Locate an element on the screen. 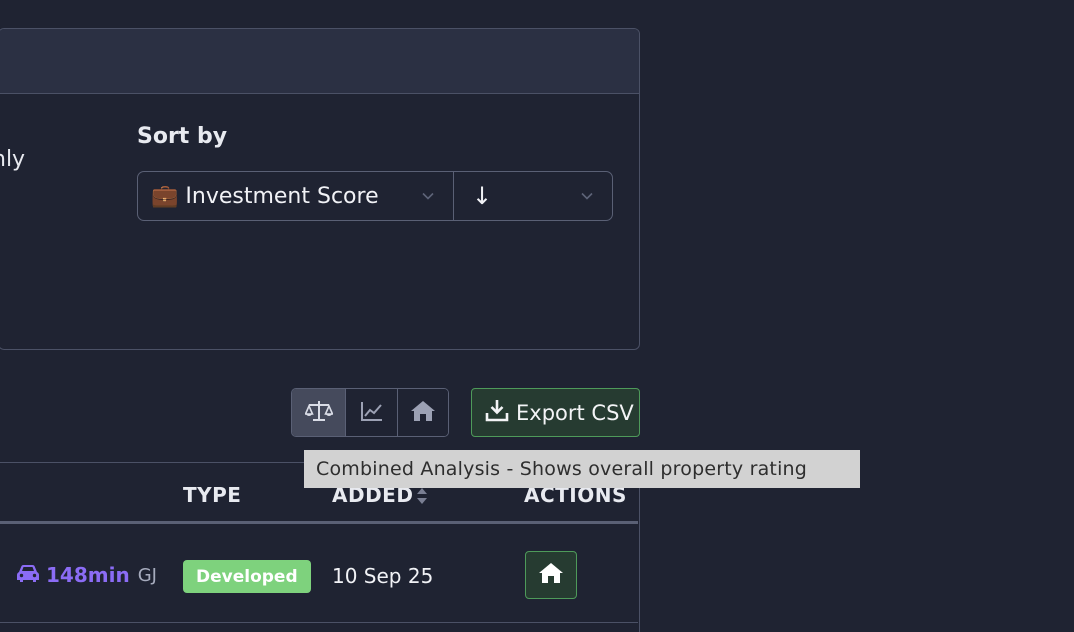 The width and height of the screenshot is (1074, 632). only-filter-label: nly is located at coordinates (12, 159).